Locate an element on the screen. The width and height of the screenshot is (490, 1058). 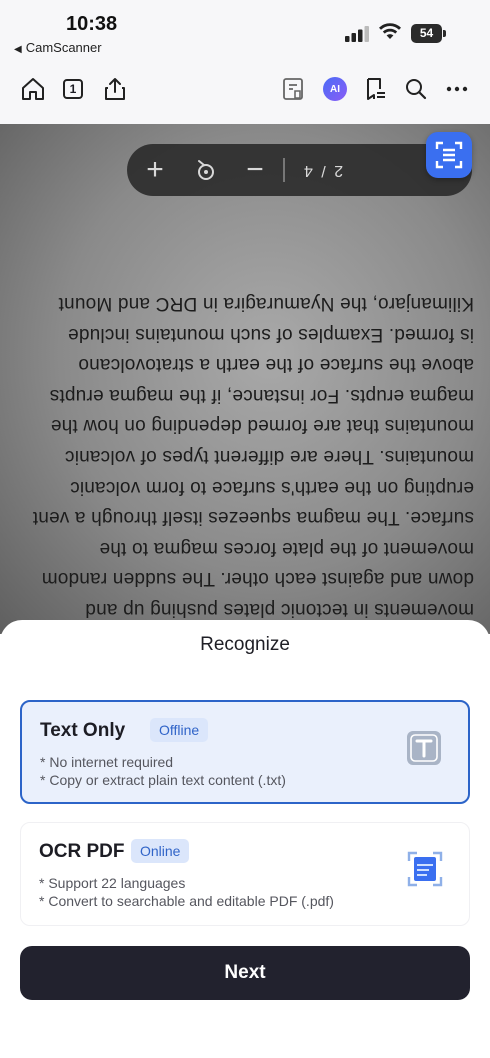
status-bar: 10:38 ◀ CamScanner 54 is located at coordinates (245, 31).